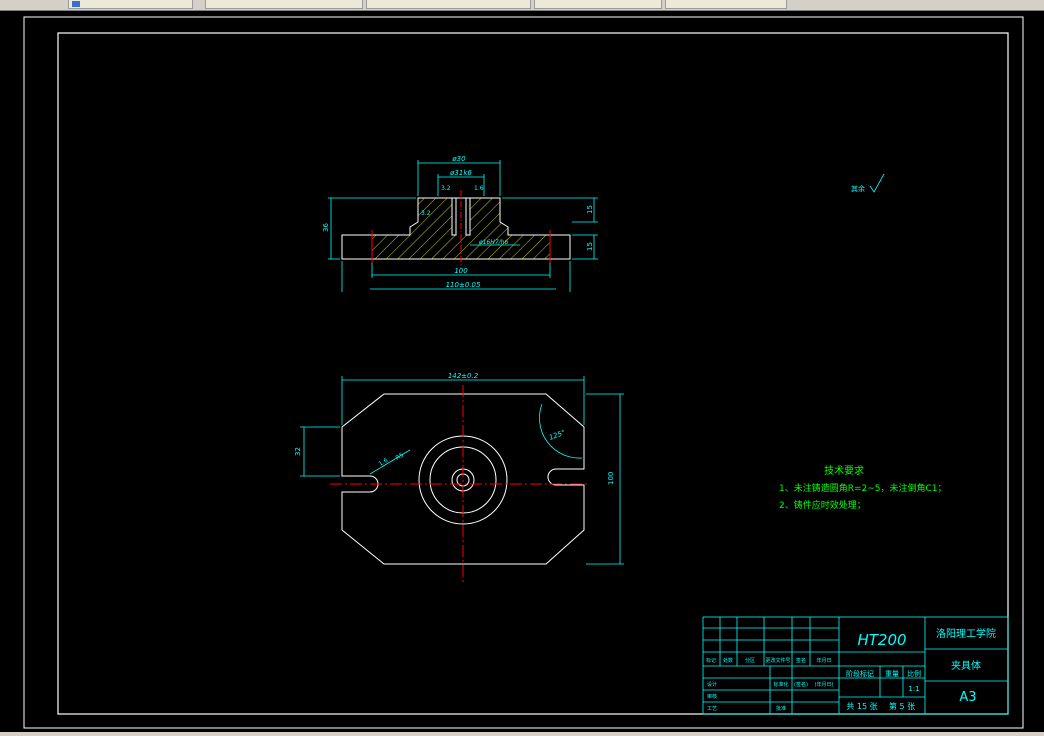 The width and height of the screenshot is (1044, 736). What do you see at coordinates (892, 674) in the screenshot?
I see `weight-label: 重量` at bounding box center [892, 674].